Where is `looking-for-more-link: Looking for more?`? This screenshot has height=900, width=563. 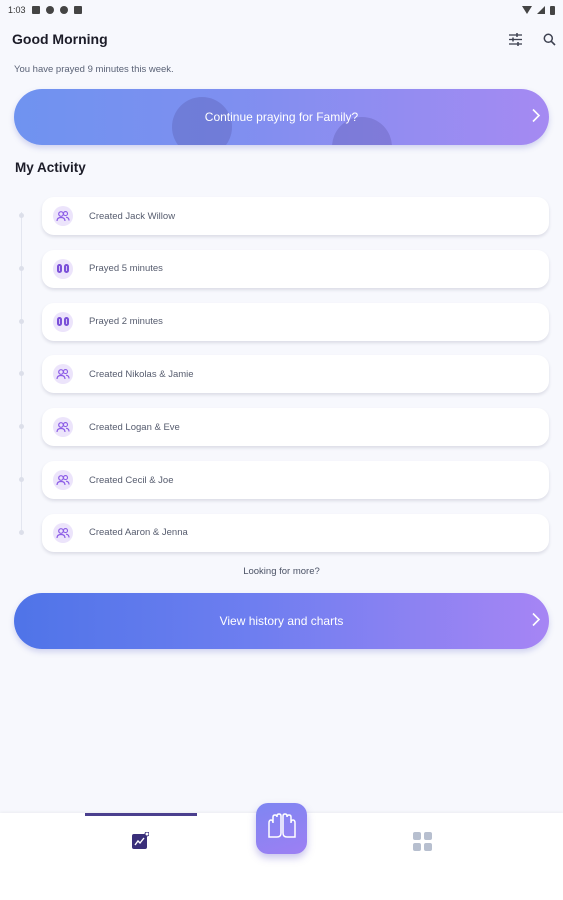 looking-for-more-link: Looking for more? is located at coordinates (281, 571).